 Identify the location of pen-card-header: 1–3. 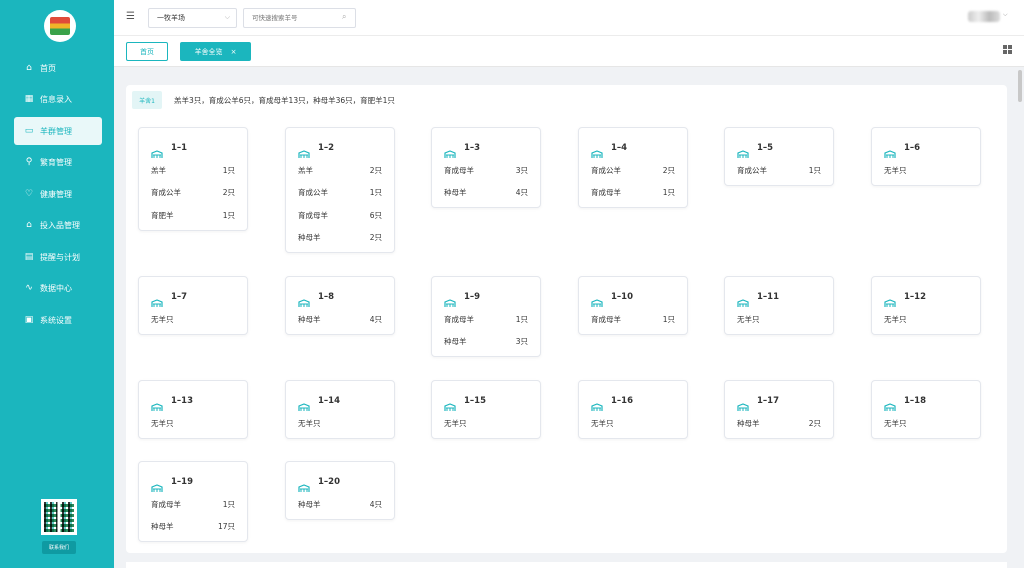
(486, 148).